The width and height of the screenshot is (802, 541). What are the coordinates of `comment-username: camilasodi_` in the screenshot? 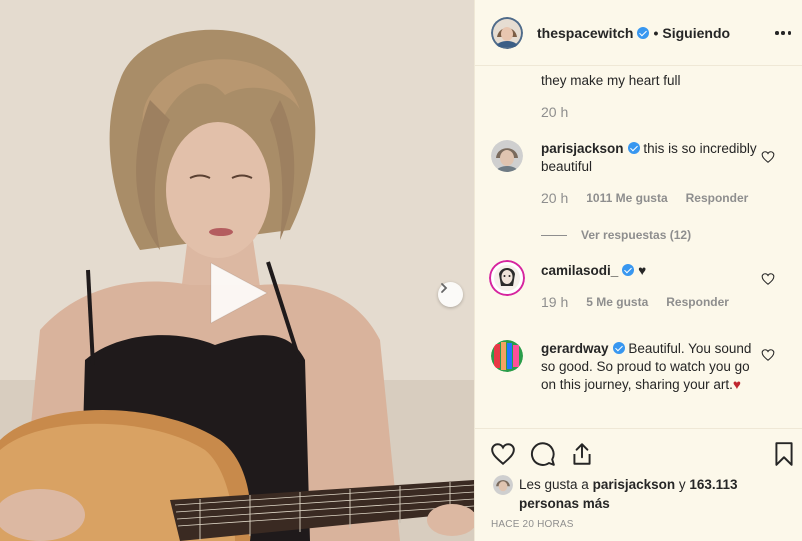 It's located at (579, 270).